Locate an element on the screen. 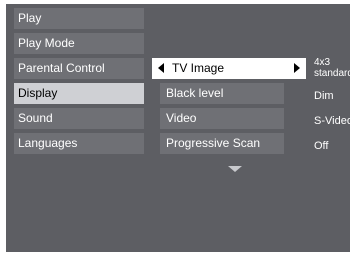 This screenshot has width=356, height=254. menu-item-play: Play is located at coordinates (79, 18).